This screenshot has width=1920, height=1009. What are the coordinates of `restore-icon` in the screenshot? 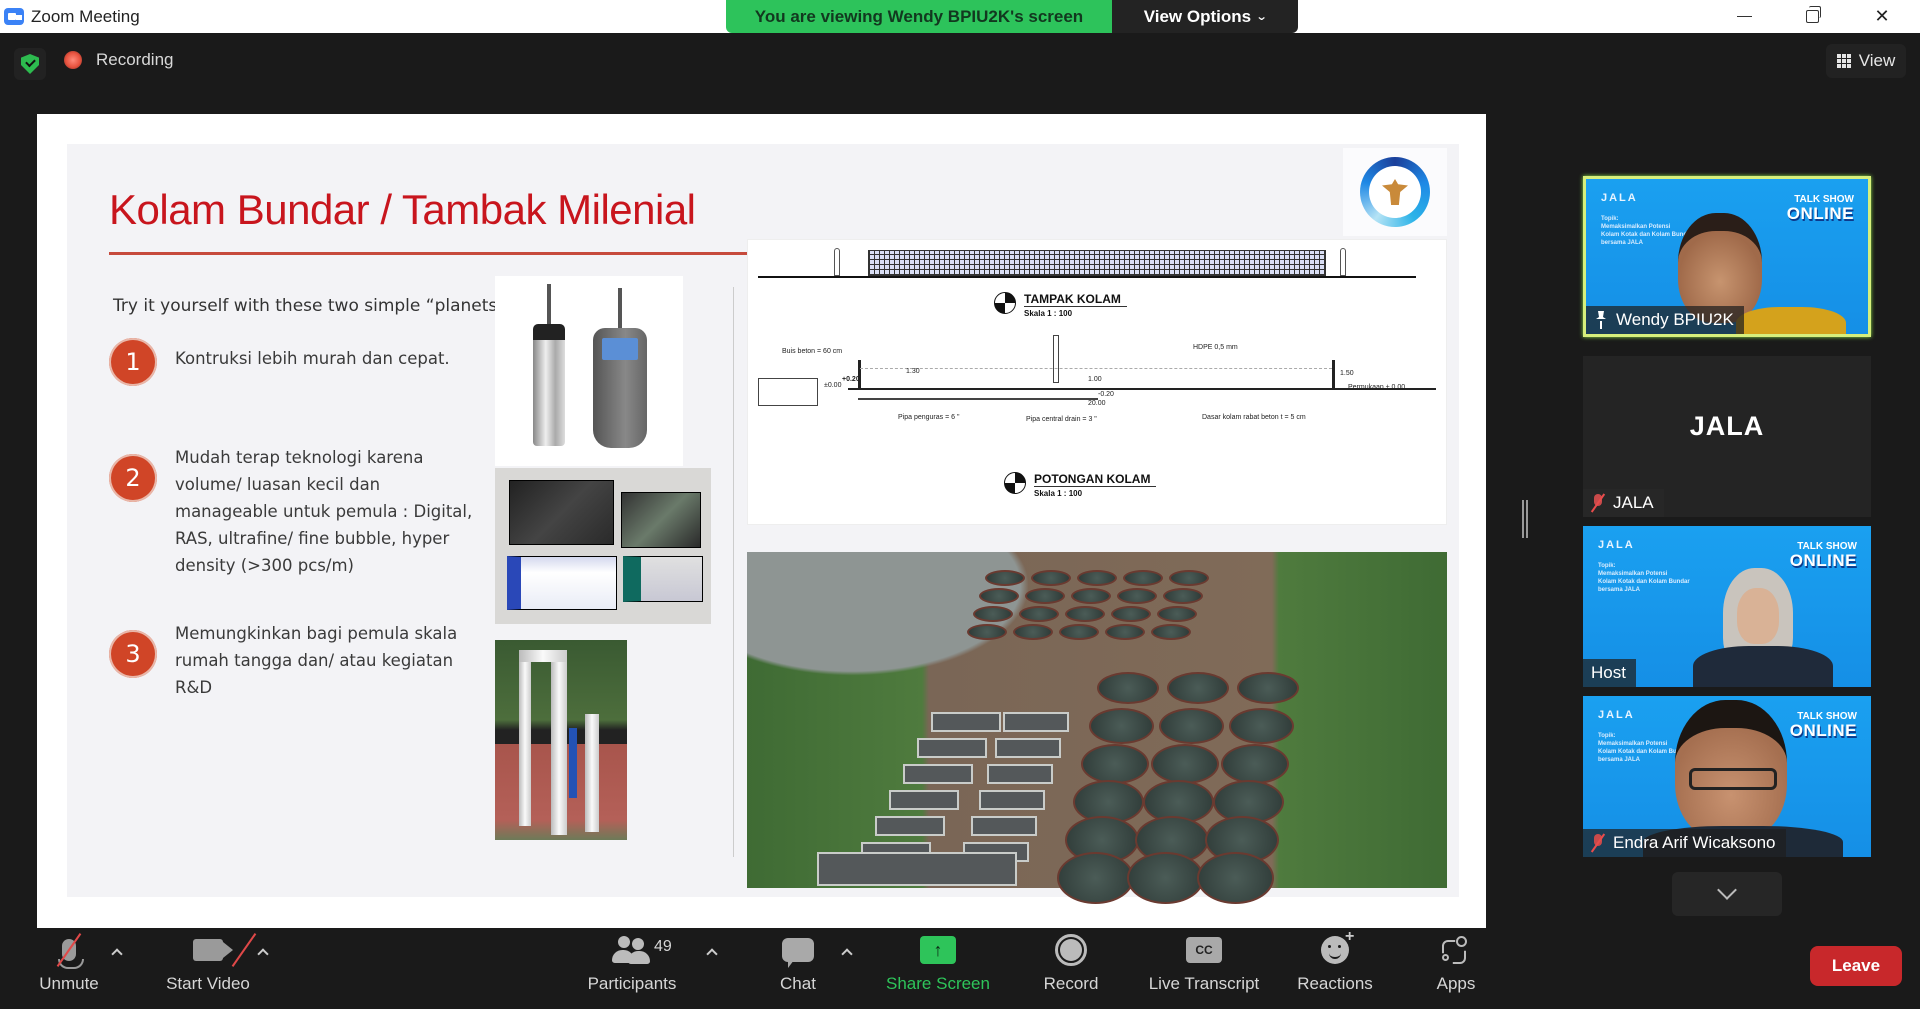 It's located at (1813, 14).